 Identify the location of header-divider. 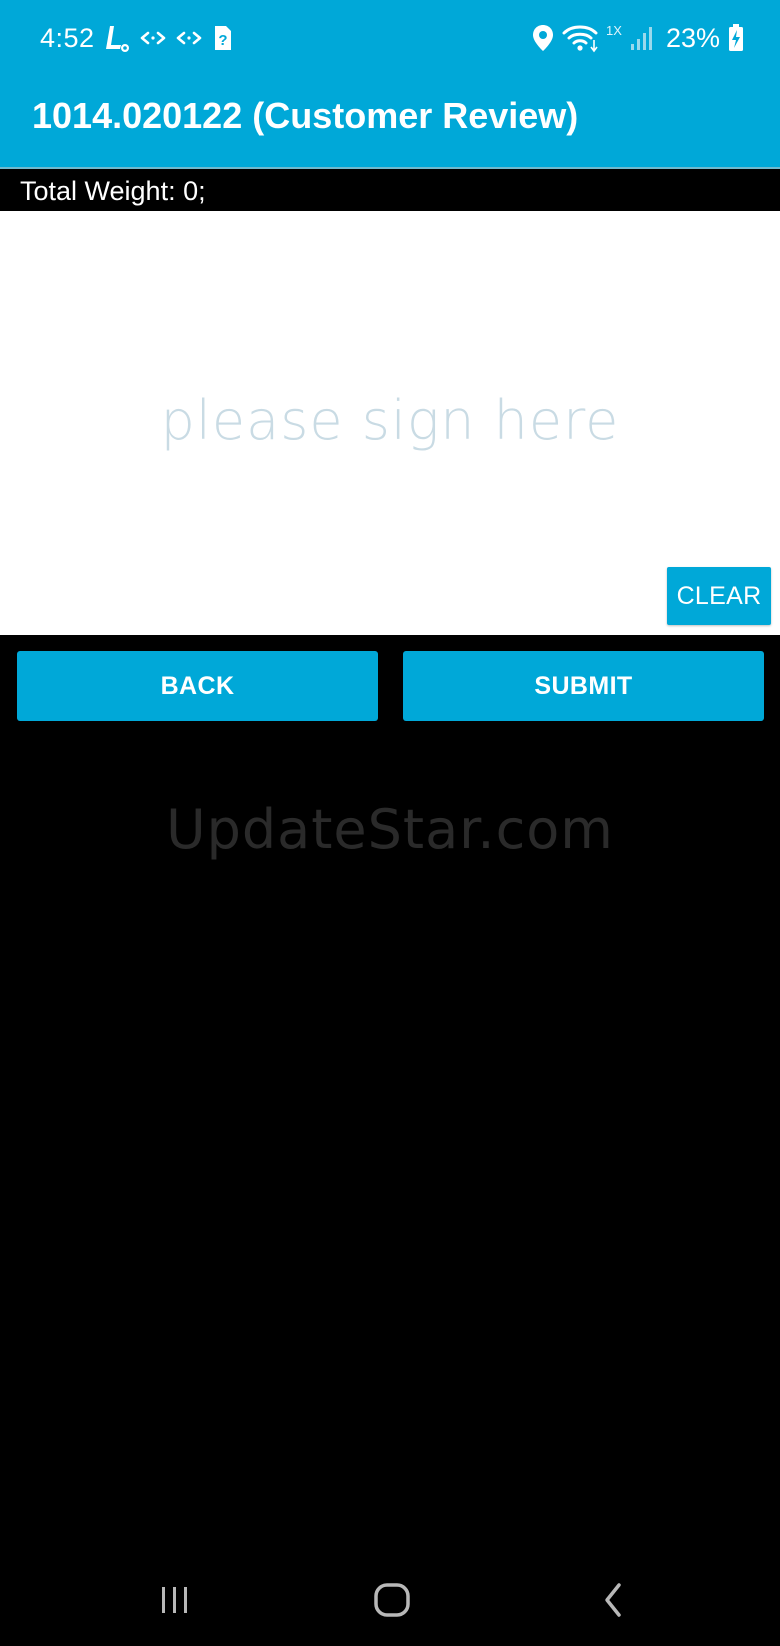
(390, 168).